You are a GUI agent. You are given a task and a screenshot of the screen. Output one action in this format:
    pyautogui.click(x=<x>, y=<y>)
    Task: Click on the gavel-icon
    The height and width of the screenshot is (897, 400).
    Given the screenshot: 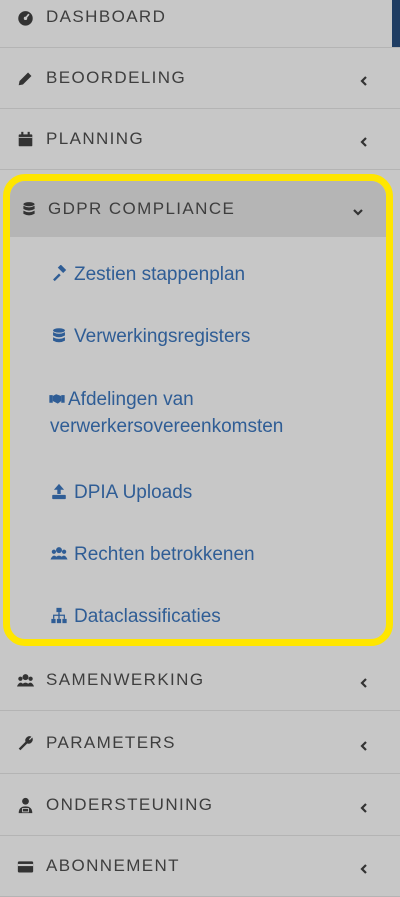 What is the action you would take?
    pyautogui.click(x=60, y=272)
    